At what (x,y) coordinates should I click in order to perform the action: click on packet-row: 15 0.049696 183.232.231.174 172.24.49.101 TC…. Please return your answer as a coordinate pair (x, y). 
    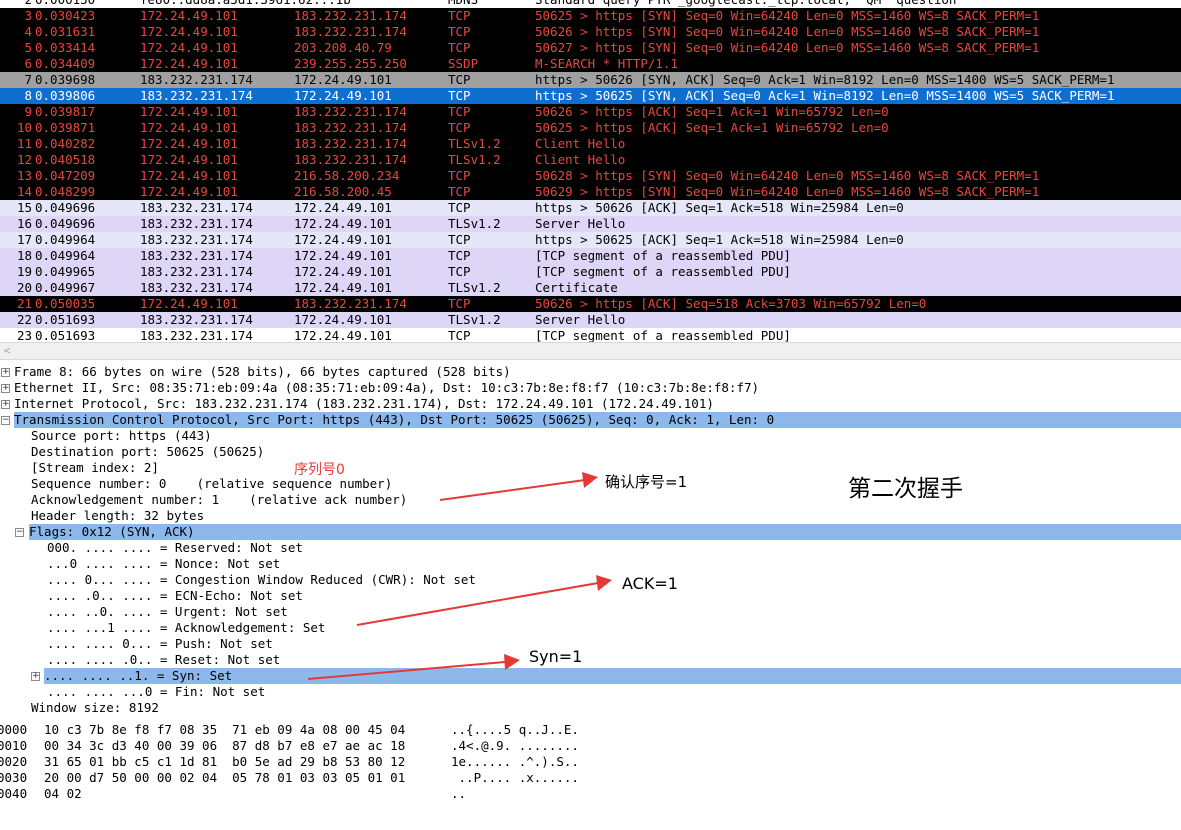
    Looking at the image, I should click on (590, 208).